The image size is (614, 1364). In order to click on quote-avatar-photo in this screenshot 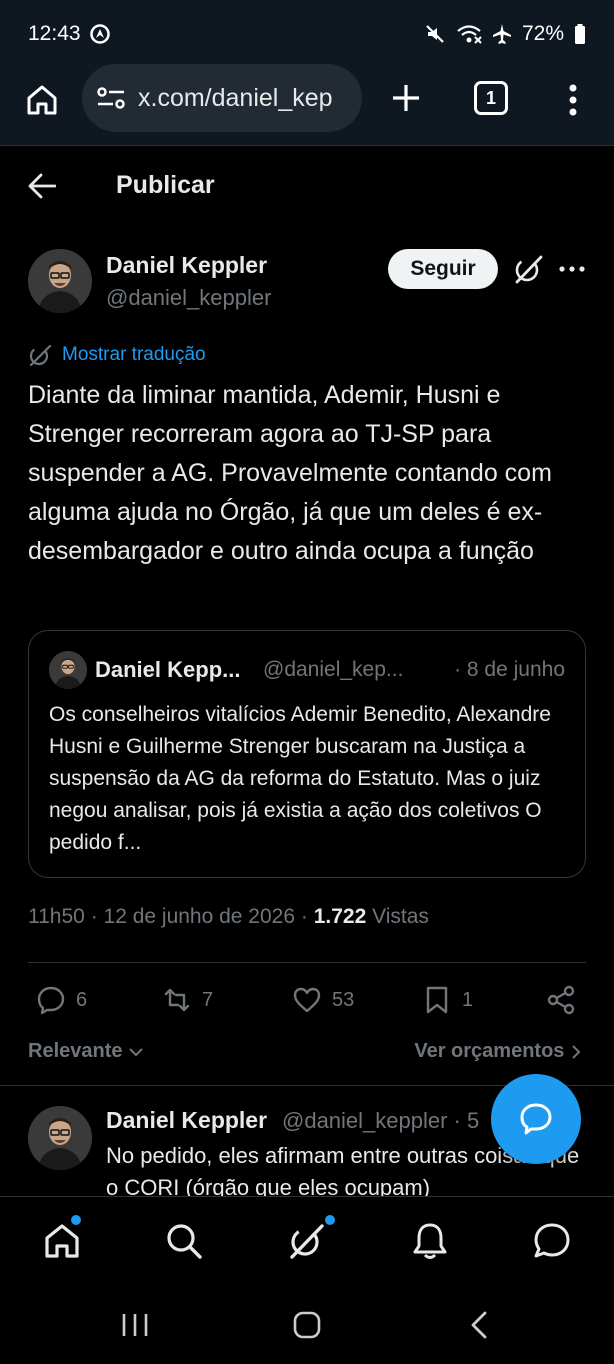, I will do `click(68, 670)`.